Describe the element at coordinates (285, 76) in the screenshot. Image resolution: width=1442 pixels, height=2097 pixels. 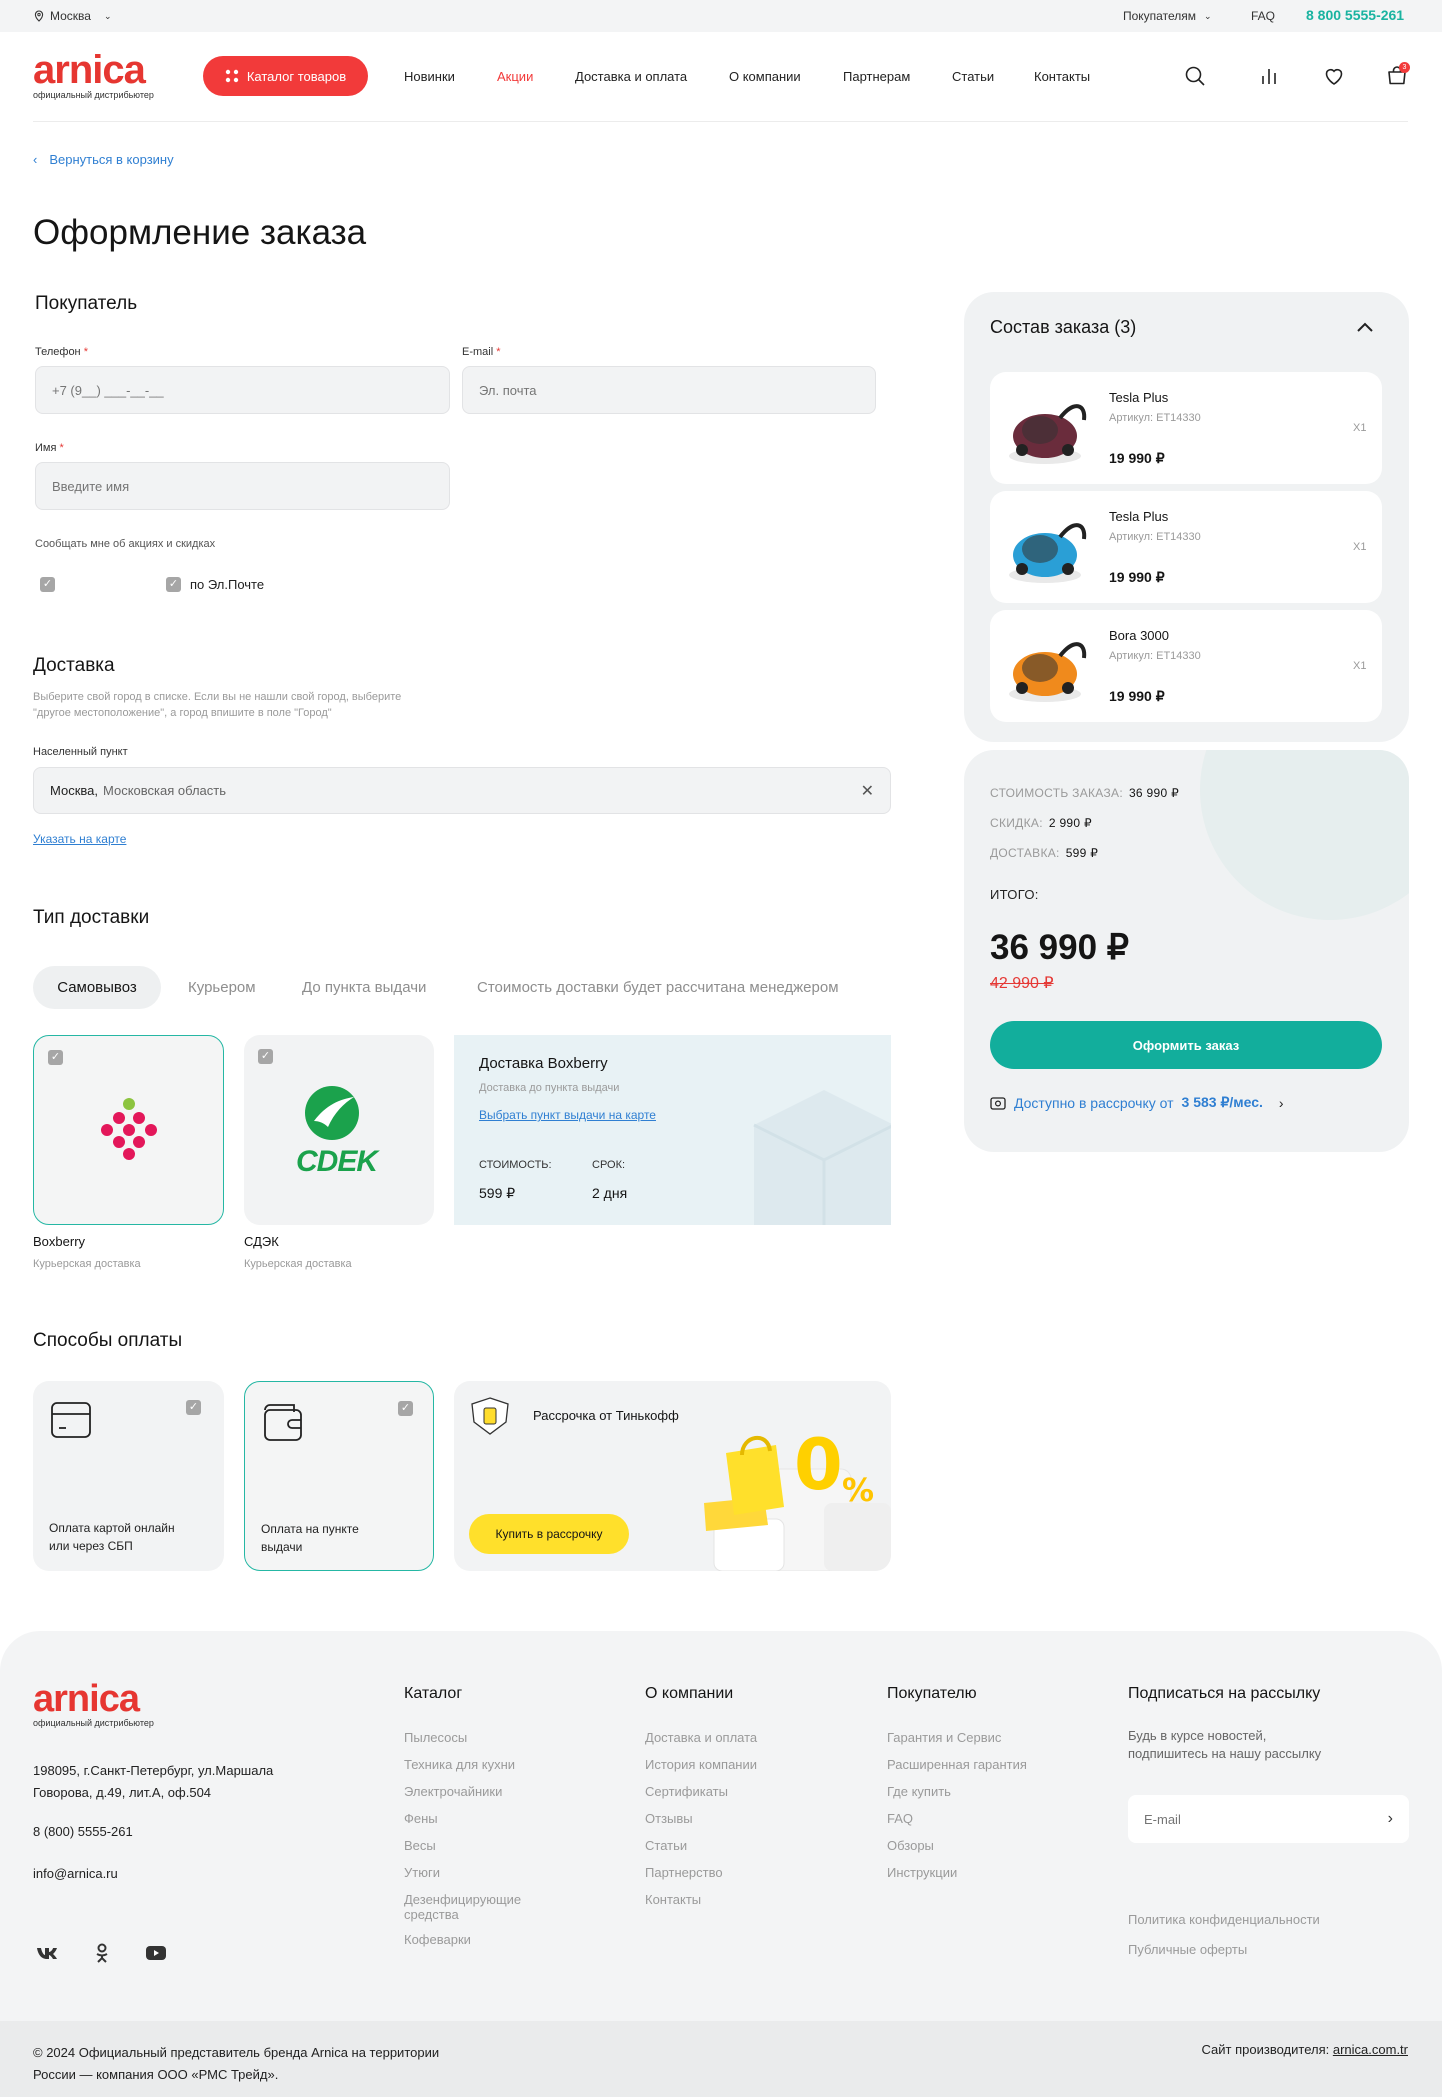
I see `catalog-button: Каталог товаров` at that location.